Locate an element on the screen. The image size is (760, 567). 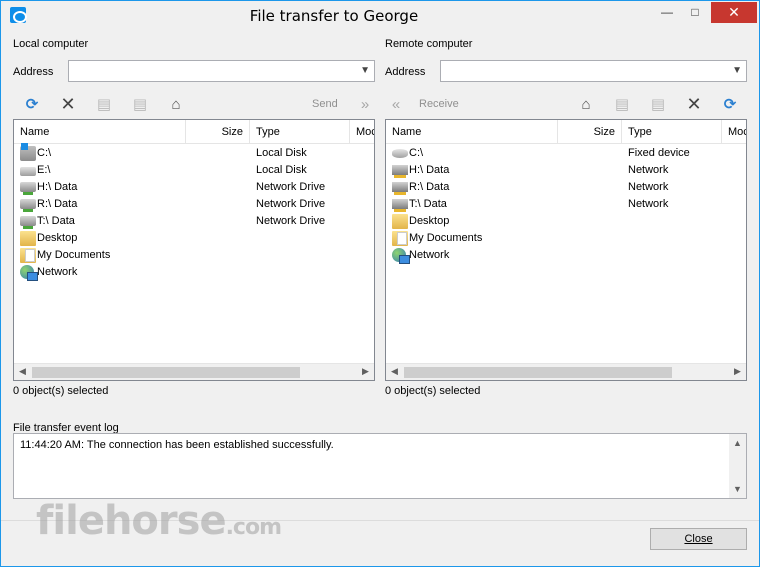
receive-button-label: Receive is located at coordinates (439, 104).